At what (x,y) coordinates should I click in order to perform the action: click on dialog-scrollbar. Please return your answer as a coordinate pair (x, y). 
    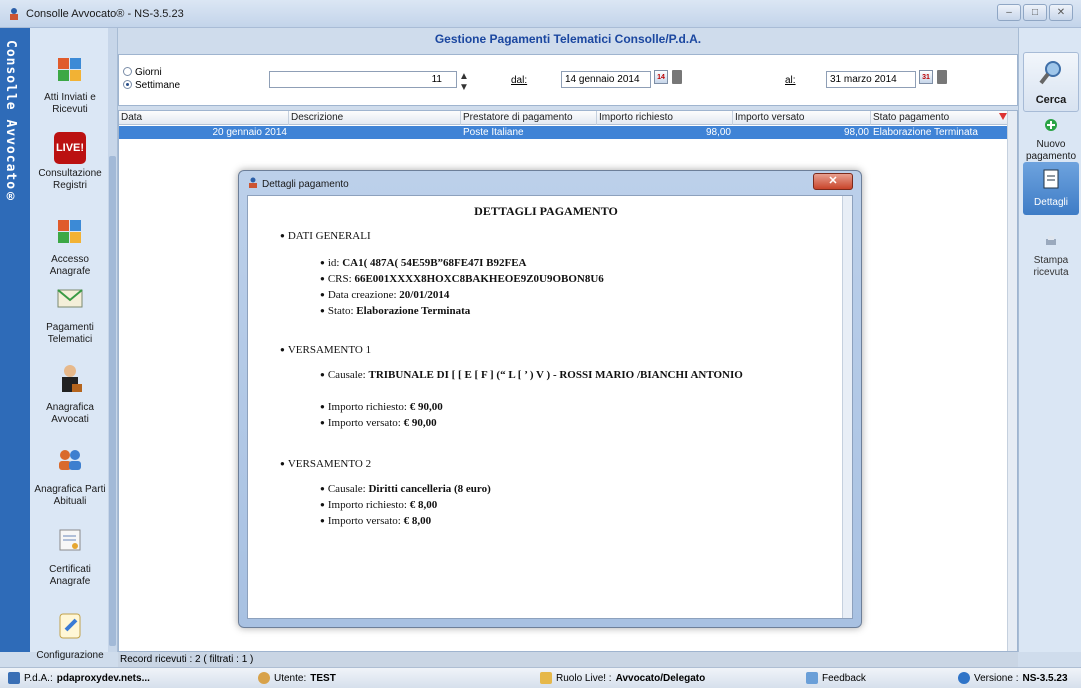
    Looking at the image, I should click on (847, 407).